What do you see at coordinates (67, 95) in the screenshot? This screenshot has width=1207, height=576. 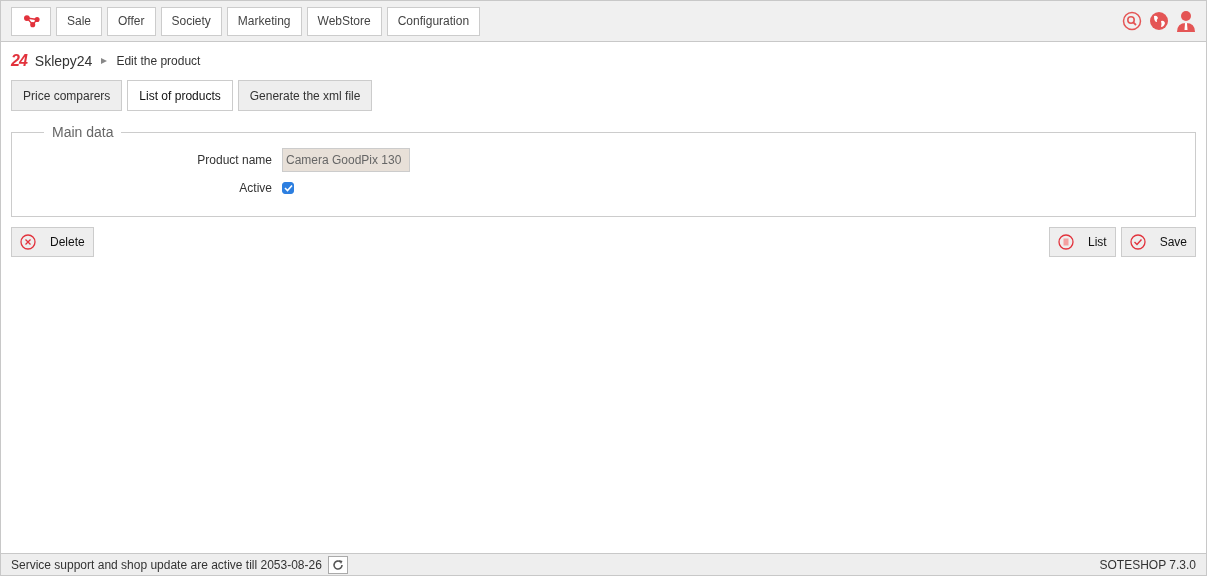 I see `tab: Price comparers` at bounding box center [67, 95].